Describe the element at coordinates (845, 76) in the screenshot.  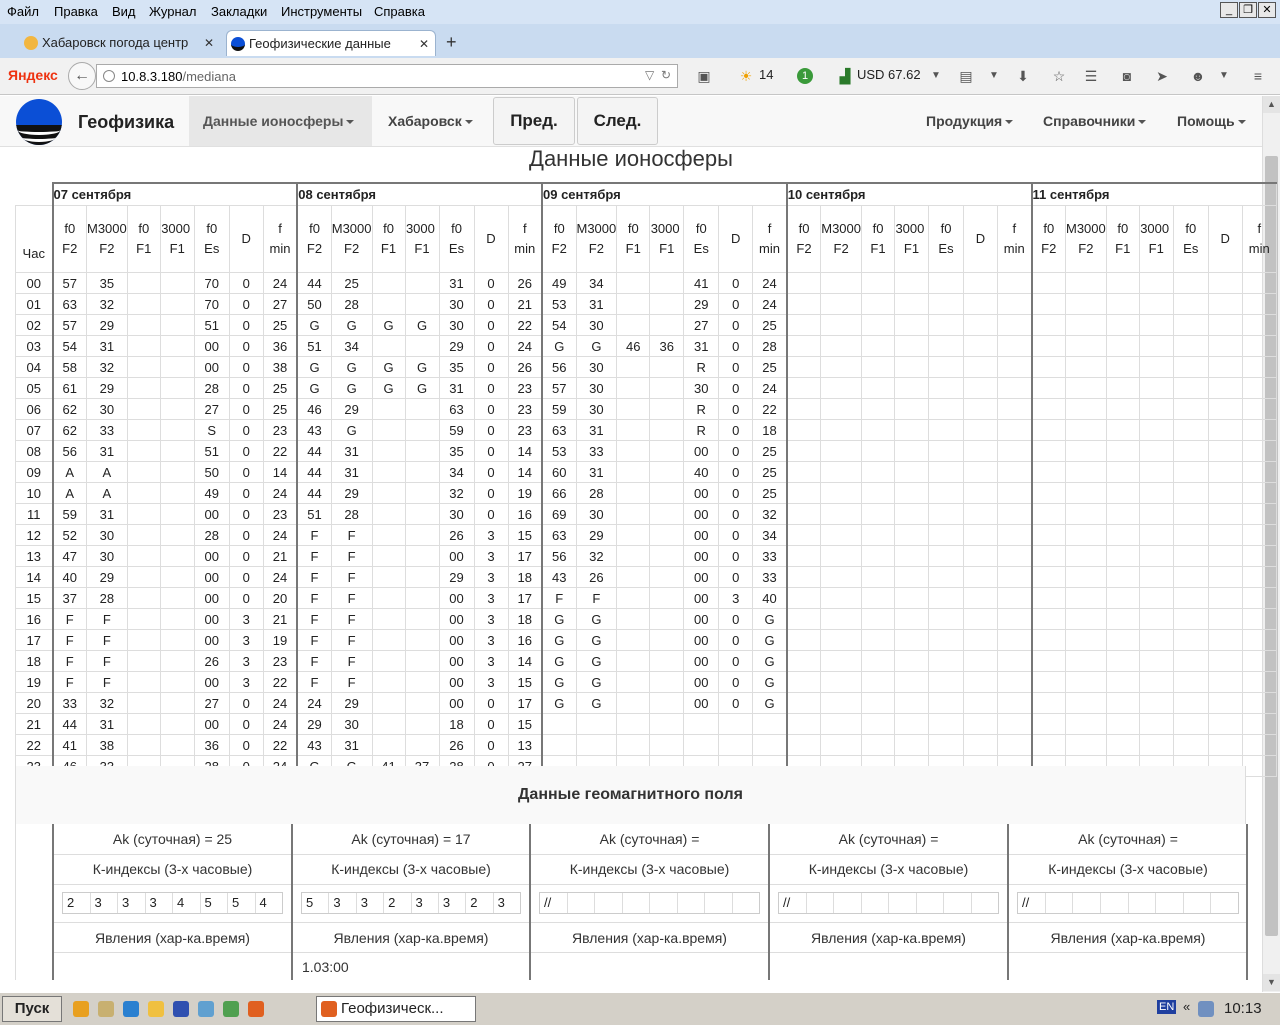
I see `chart-icon: ▟` at that location.